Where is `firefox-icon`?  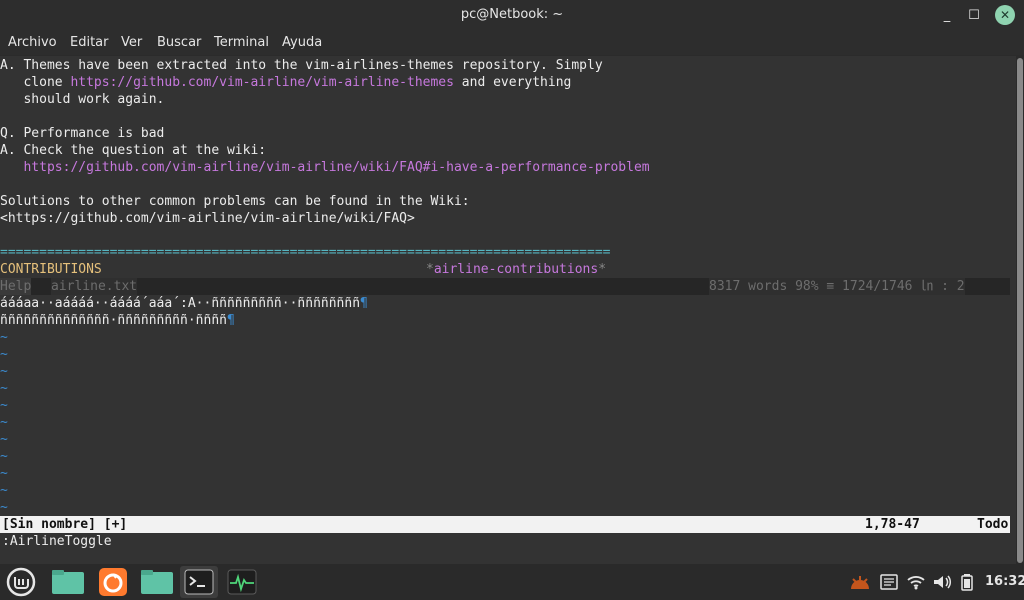 firefox-icon is located at coordinates (113, 582).